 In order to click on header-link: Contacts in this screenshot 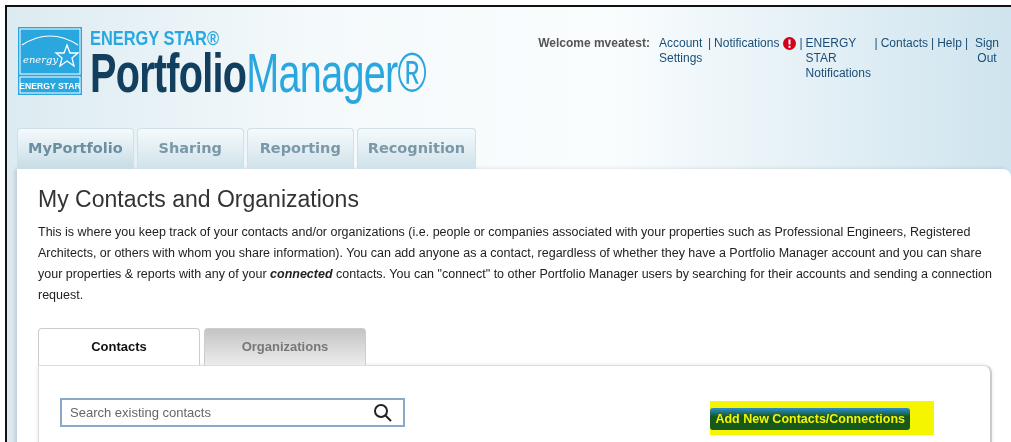, I will do `click(904, 43)`.